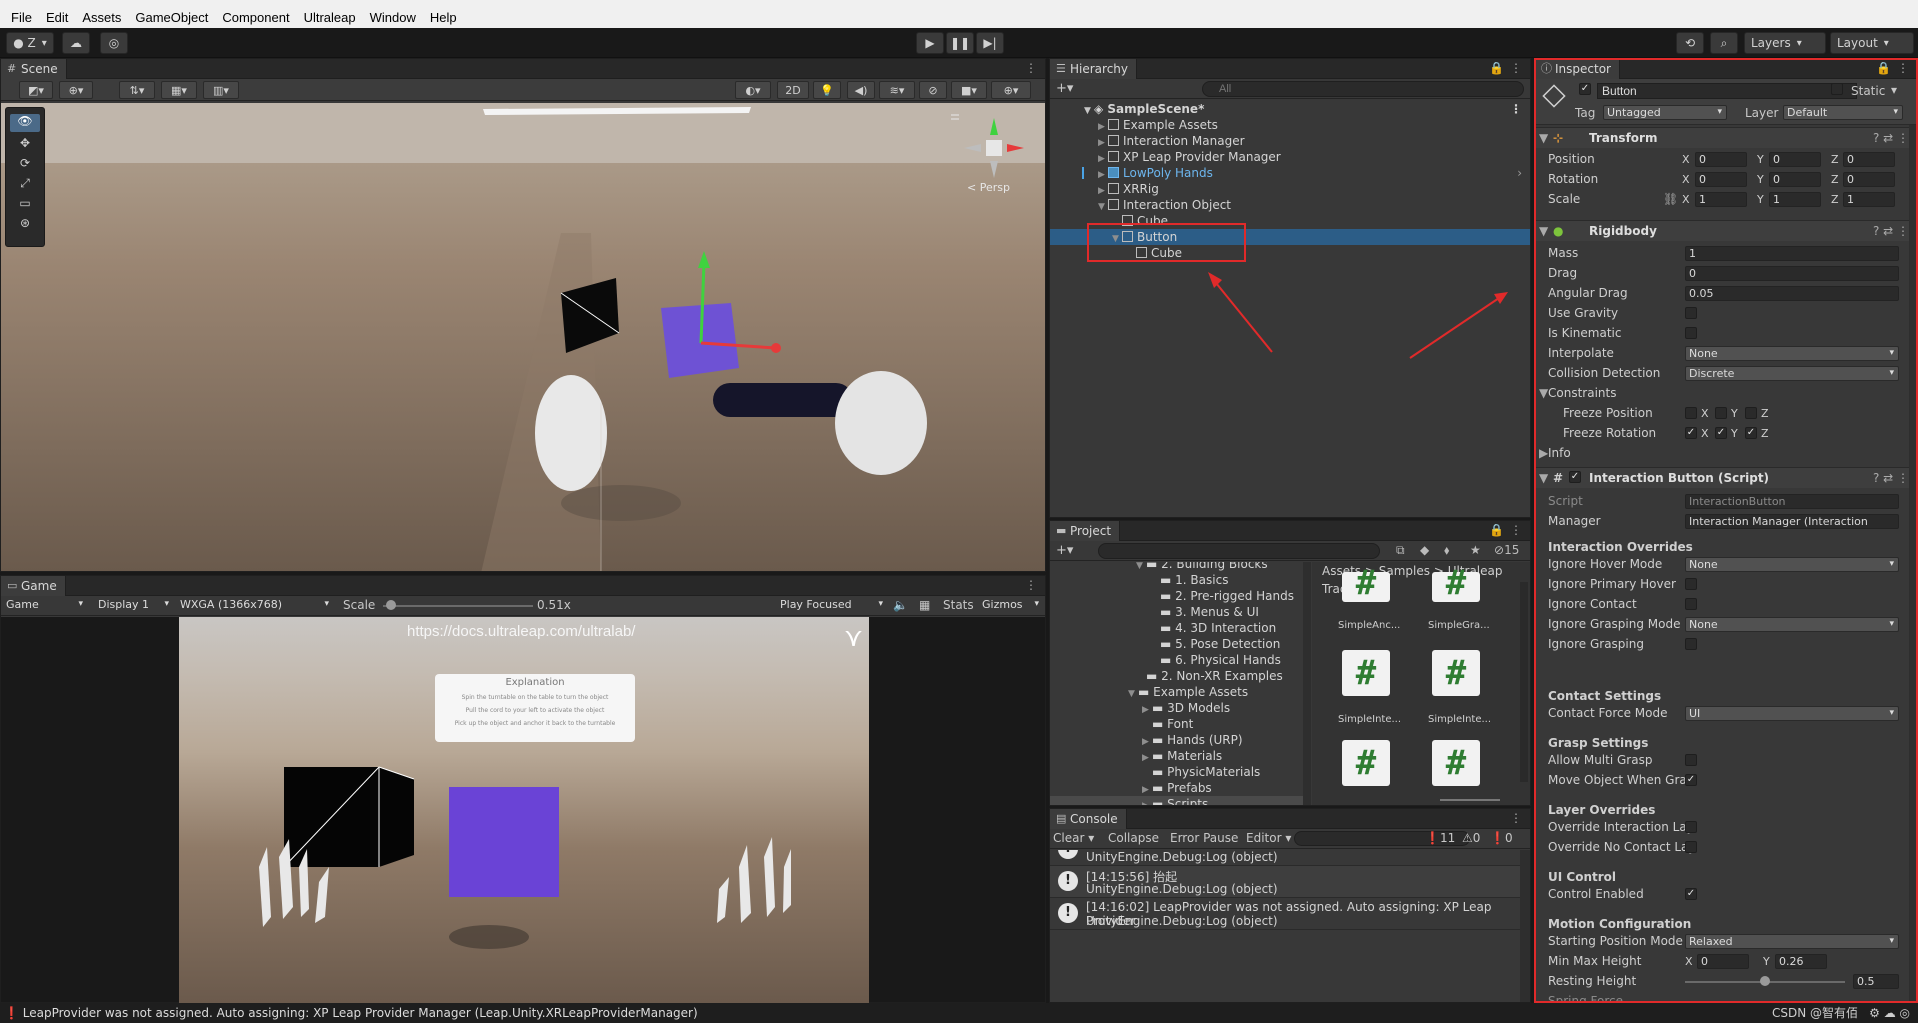 This screenshot has width=1918, height=1023. What do you see at coordinates (1011, 605) in the screenshot?
I see `gizmos-dropdown: Gizmos` at bounding box center [1011, 605].